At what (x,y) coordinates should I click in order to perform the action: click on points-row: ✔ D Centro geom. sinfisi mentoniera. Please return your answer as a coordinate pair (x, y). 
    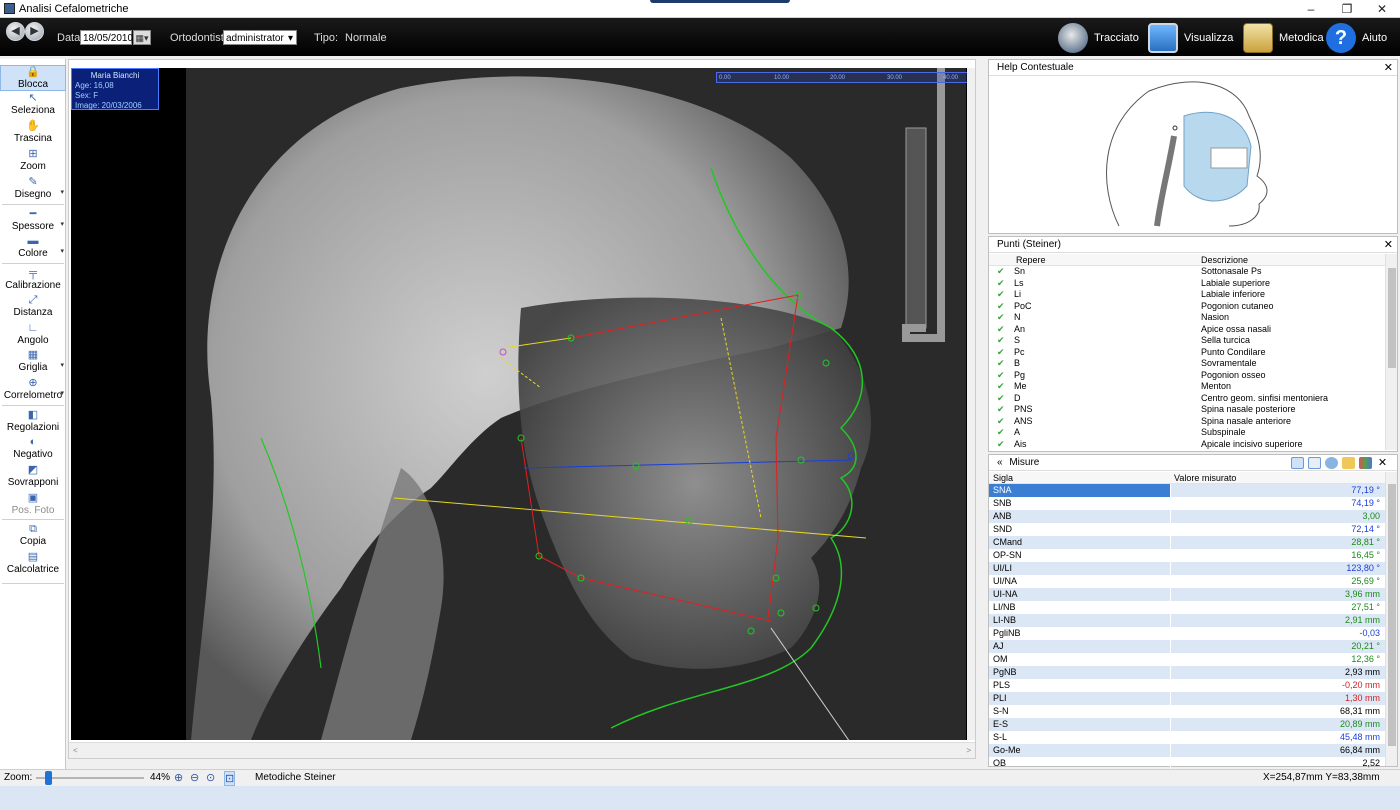
    Looking at the image, I should click on (1187, 399).